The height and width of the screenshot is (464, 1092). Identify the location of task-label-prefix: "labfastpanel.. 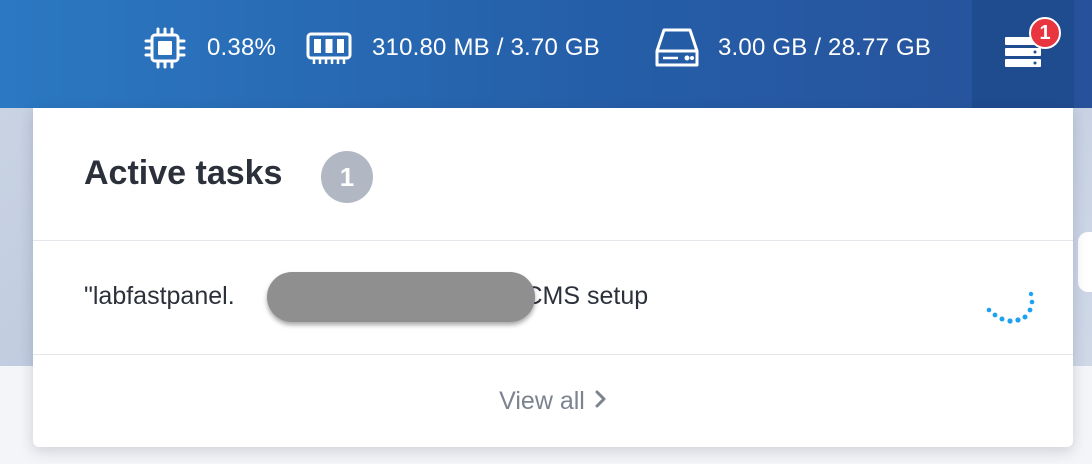
(159, 296).